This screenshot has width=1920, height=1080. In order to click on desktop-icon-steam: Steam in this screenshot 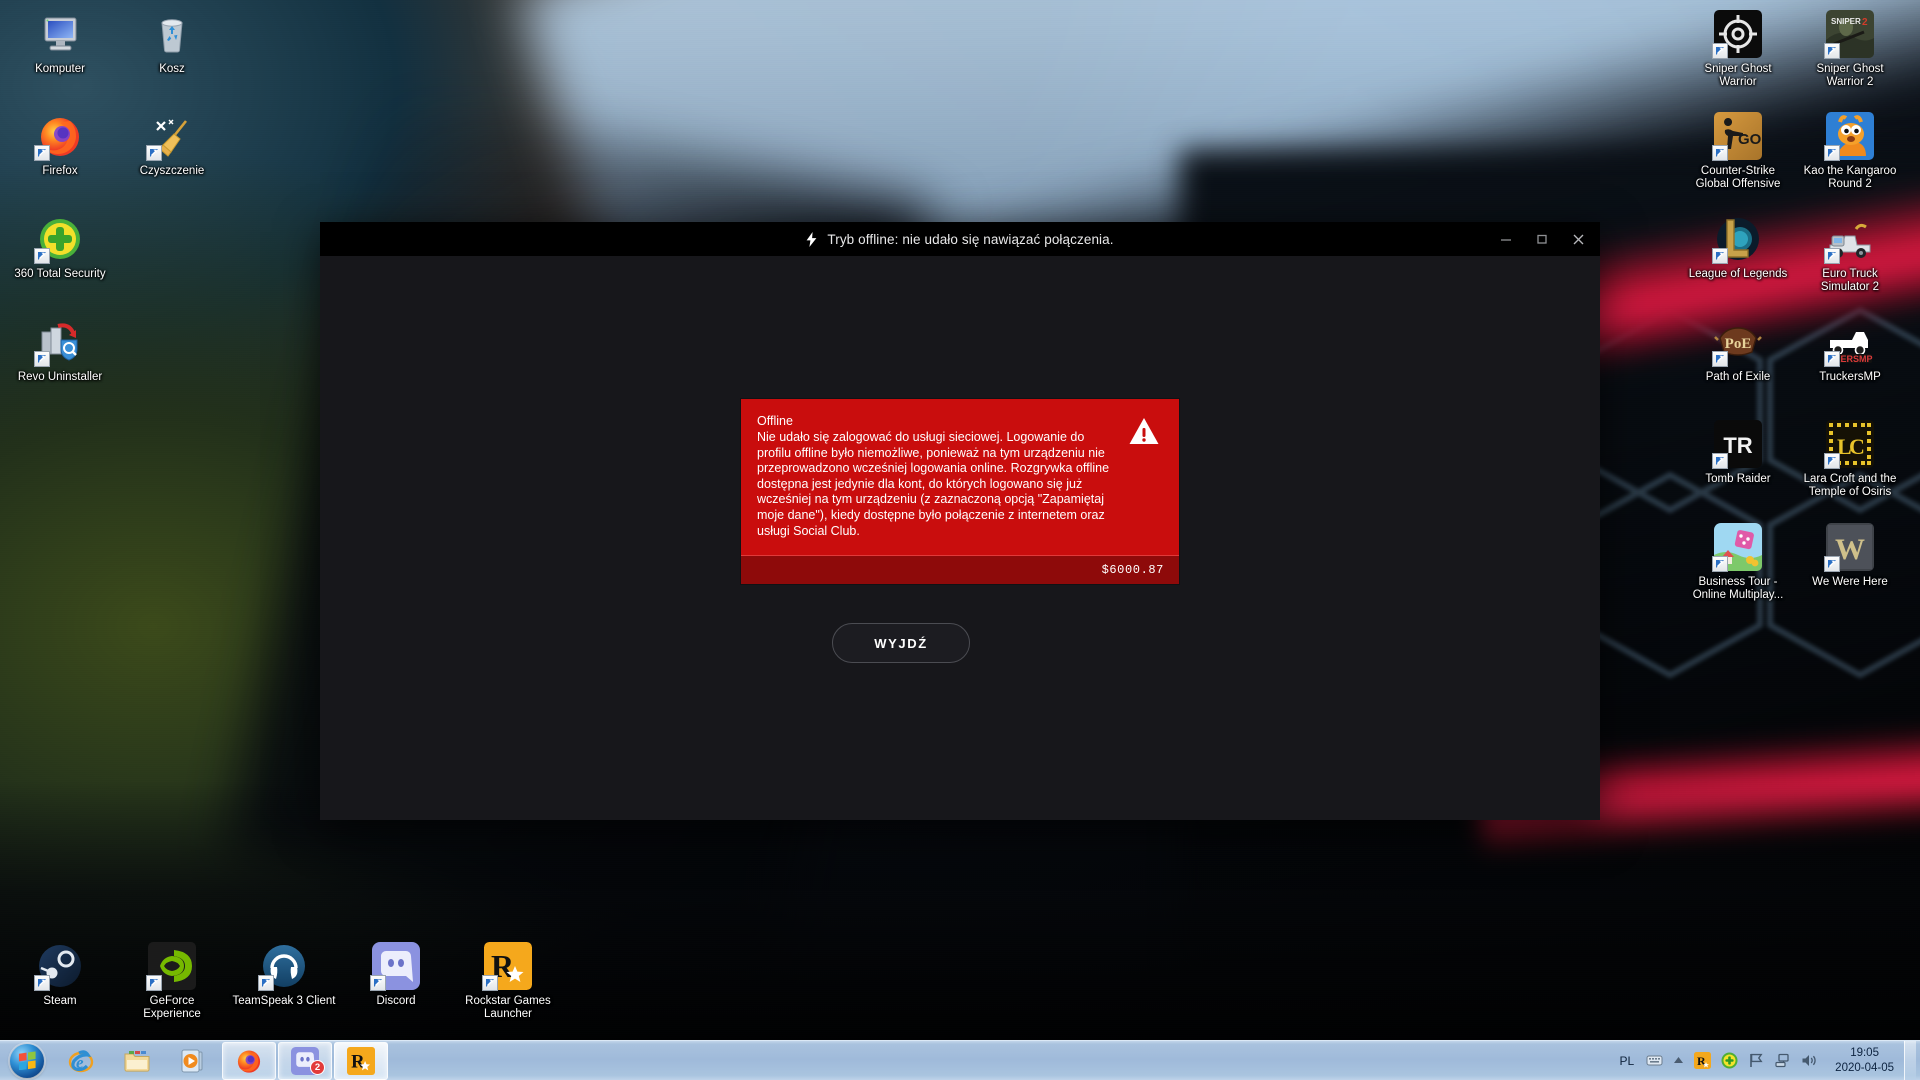, I will do `click(60, 975)`.